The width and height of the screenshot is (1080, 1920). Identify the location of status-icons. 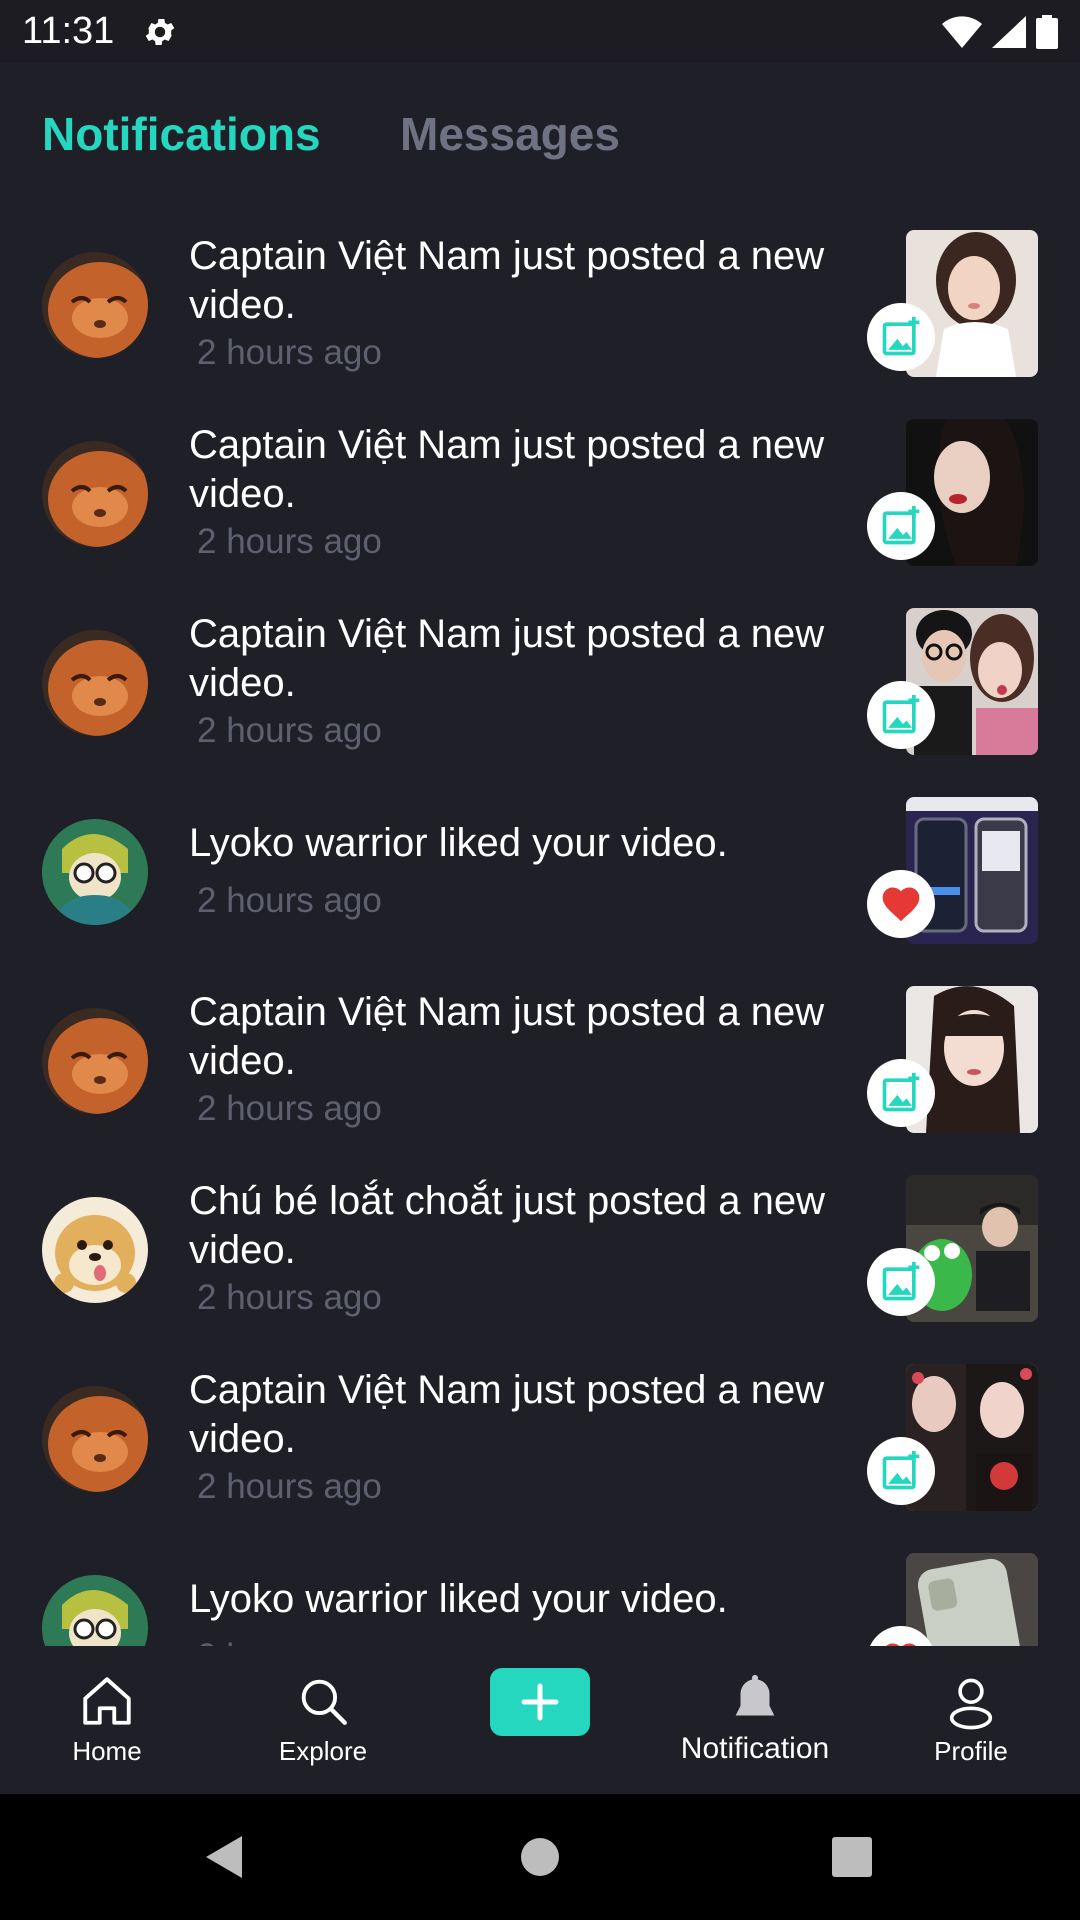
(1000, 32).